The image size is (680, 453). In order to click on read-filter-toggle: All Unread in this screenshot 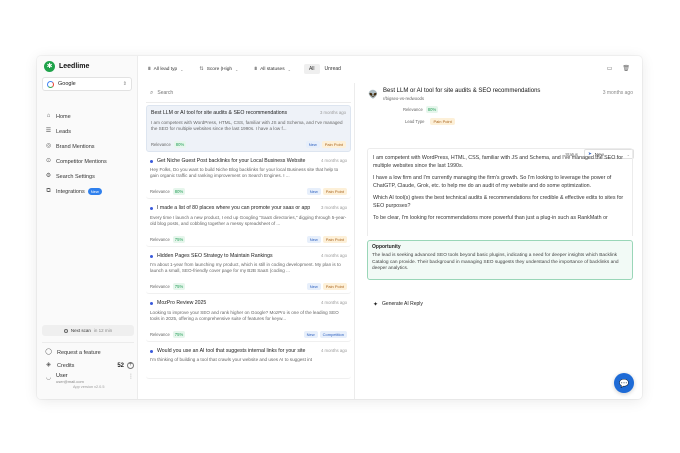, I will do `click(324, 69)`.